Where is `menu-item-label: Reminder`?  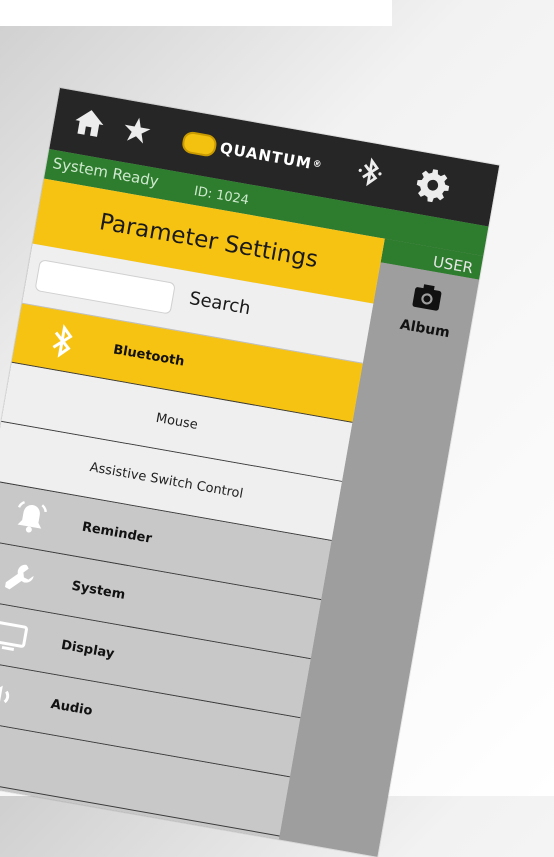
menu-item-label: Reminder is located at coordinates (116, 533).